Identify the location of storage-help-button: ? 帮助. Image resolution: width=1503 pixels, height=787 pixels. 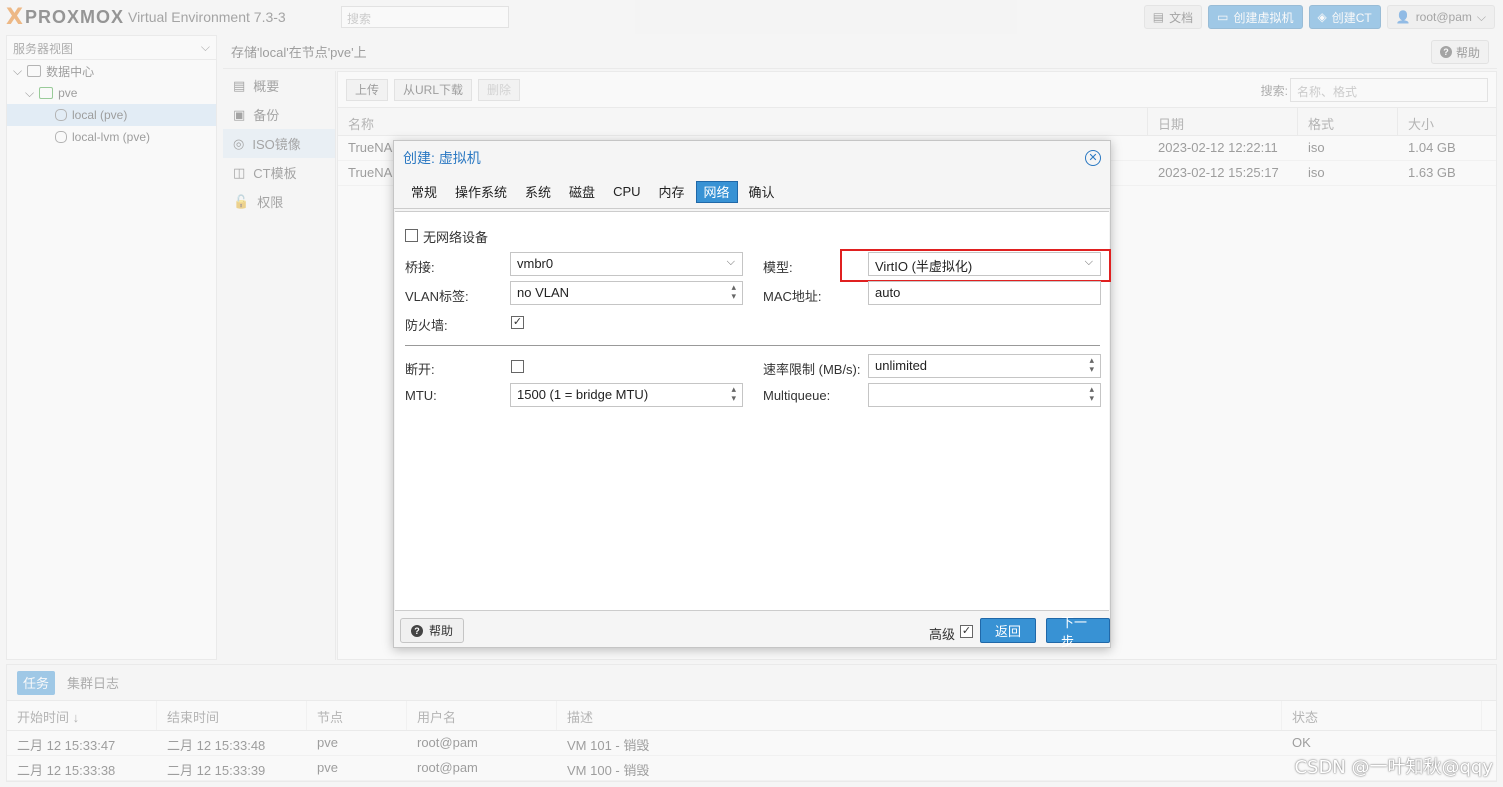
(1459, 52).